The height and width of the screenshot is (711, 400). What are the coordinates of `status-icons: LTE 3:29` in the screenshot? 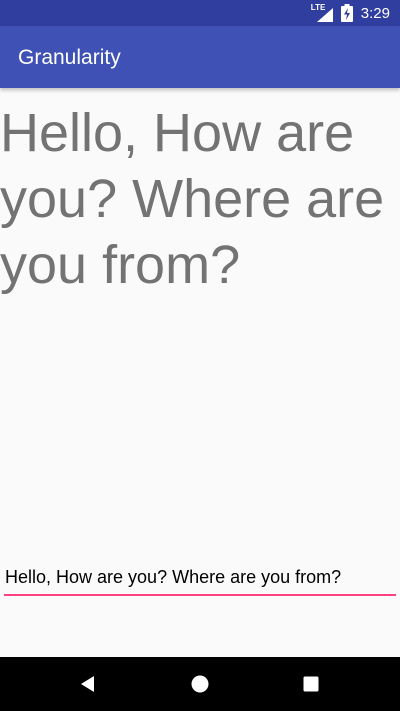 It's located at (350, 13).